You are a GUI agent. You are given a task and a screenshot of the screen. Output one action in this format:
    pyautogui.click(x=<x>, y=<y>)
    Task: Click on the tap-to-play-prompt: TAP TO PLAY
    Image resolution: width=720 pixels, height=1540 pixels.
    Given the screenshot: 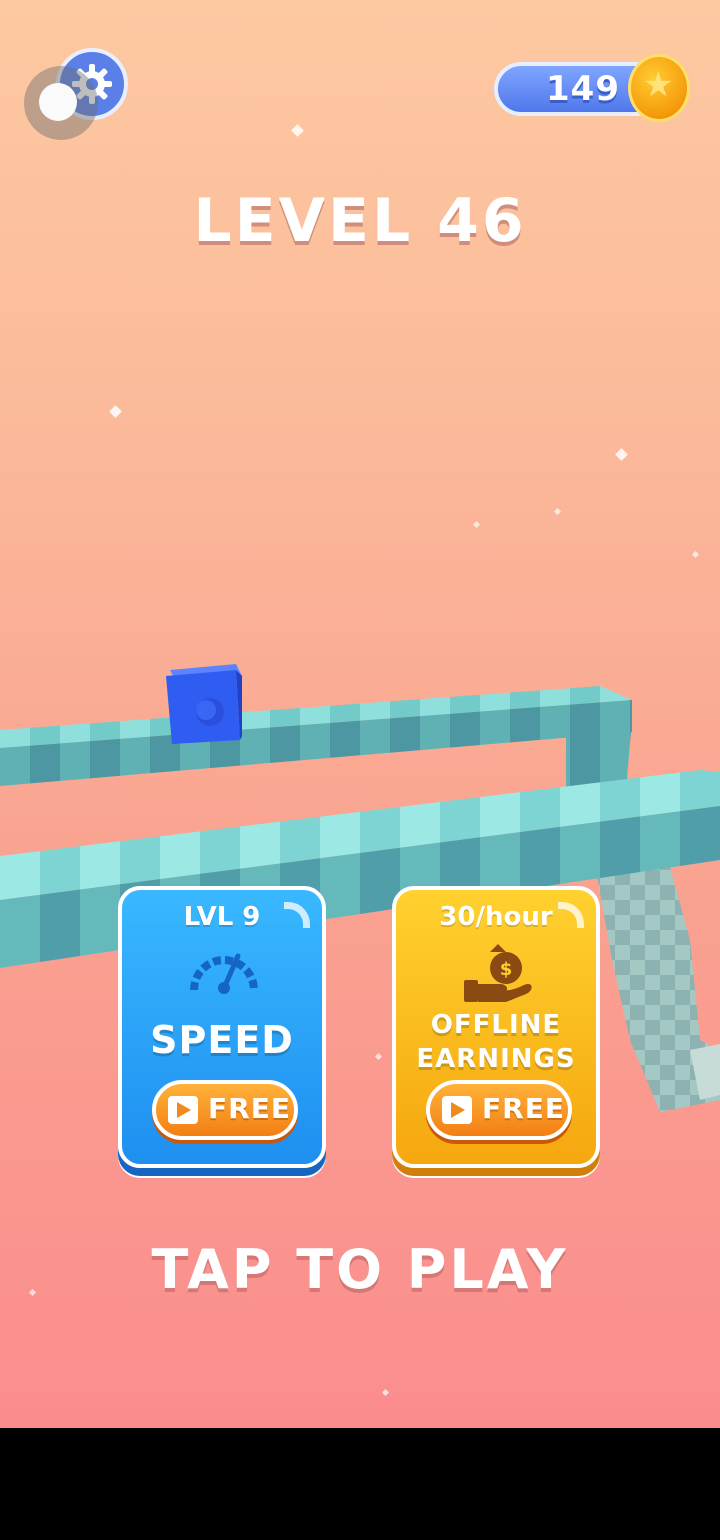 What is the action you would take?
    pyautogui.click(x=360, y=1269)
    